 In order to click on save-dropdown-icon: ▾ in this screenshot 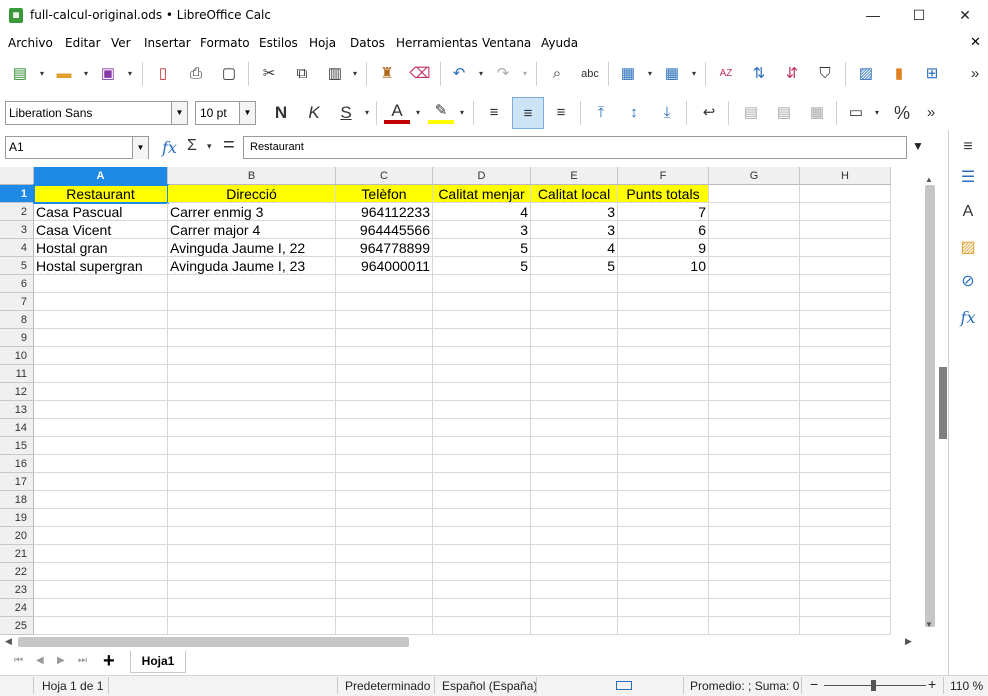, I will do `click(130, 74)`.